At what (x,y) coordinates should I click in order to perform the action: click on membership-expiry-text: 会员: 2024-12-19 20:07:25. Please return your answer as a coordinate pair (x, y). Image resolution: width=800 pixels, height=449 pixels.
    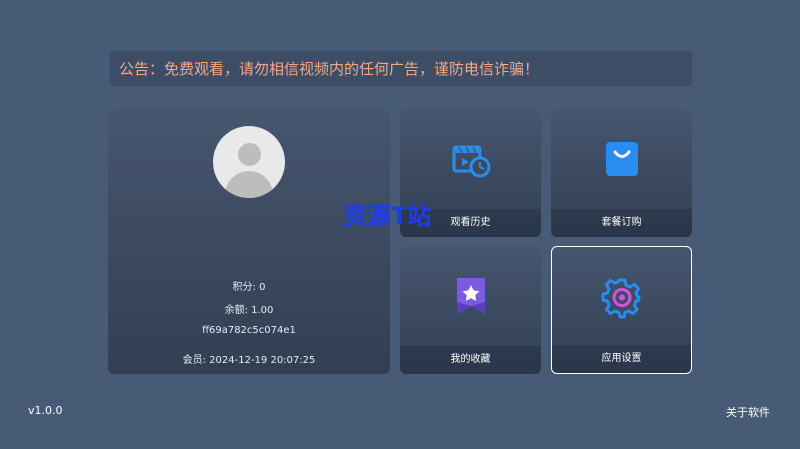
    Looking at the image, I should click on (249, 360).